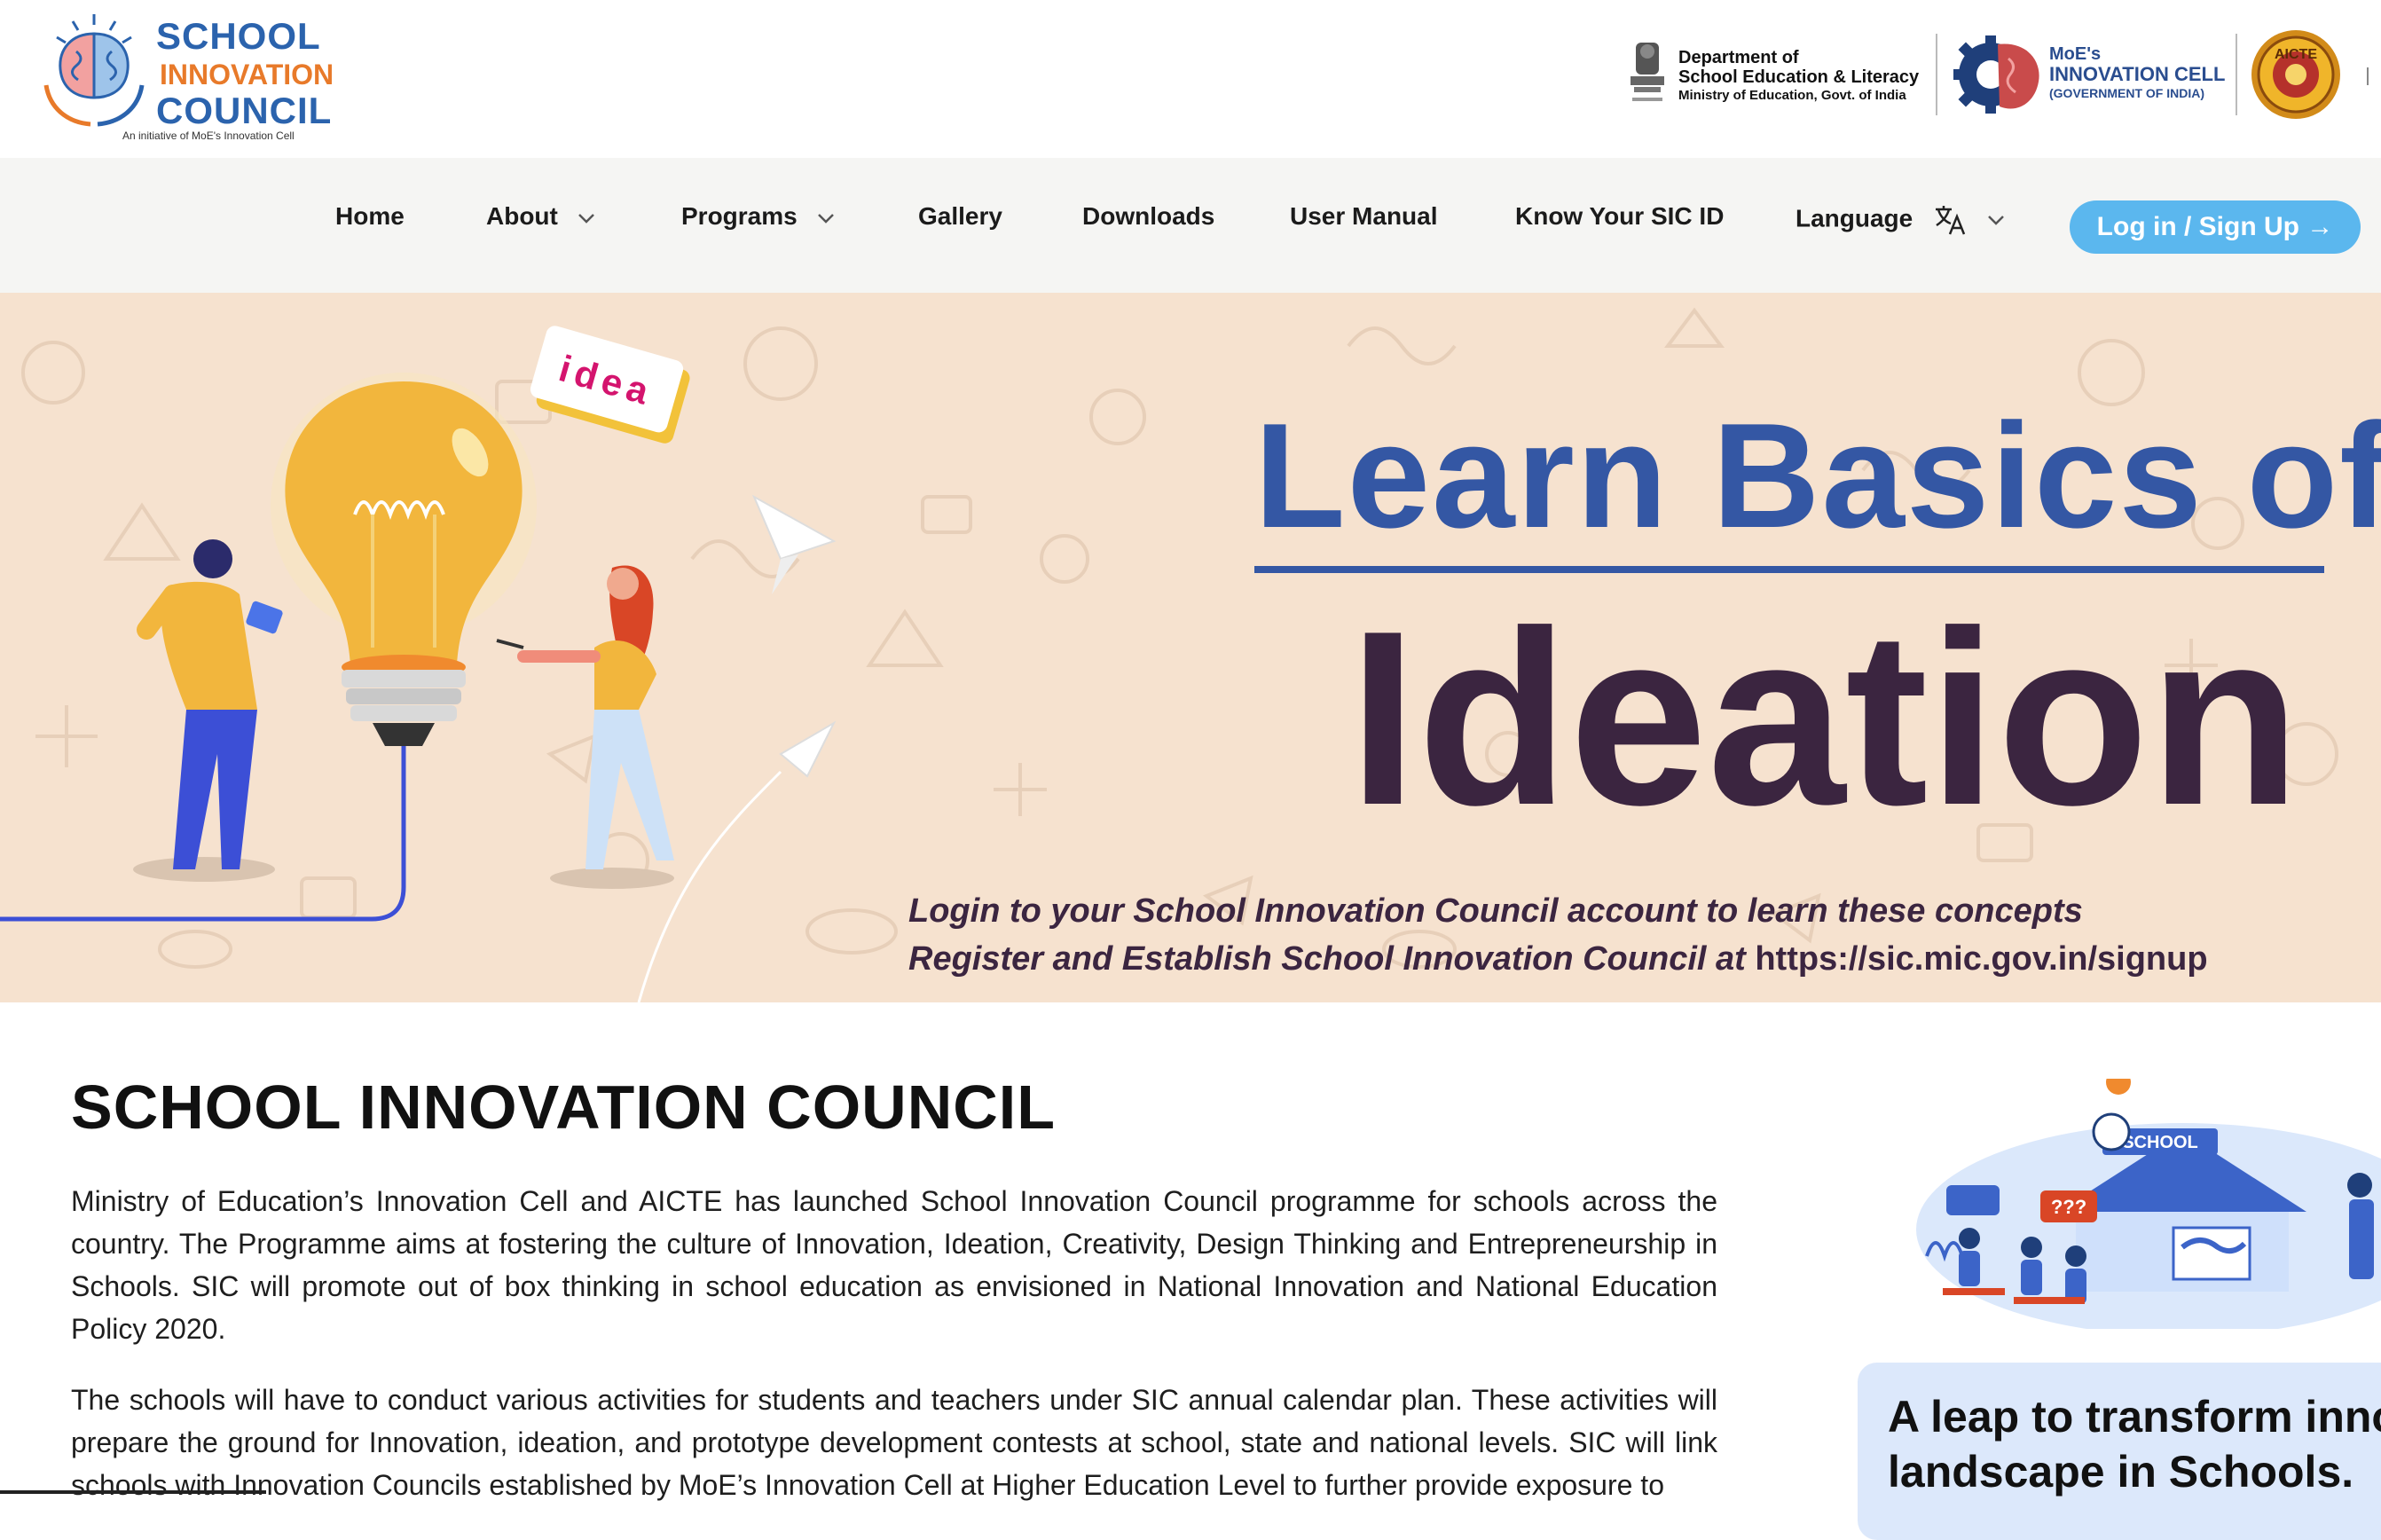 This screenshot has width=2381, height=1540. I want to click on nav-downloads: Downloads, so click(1148, 216).